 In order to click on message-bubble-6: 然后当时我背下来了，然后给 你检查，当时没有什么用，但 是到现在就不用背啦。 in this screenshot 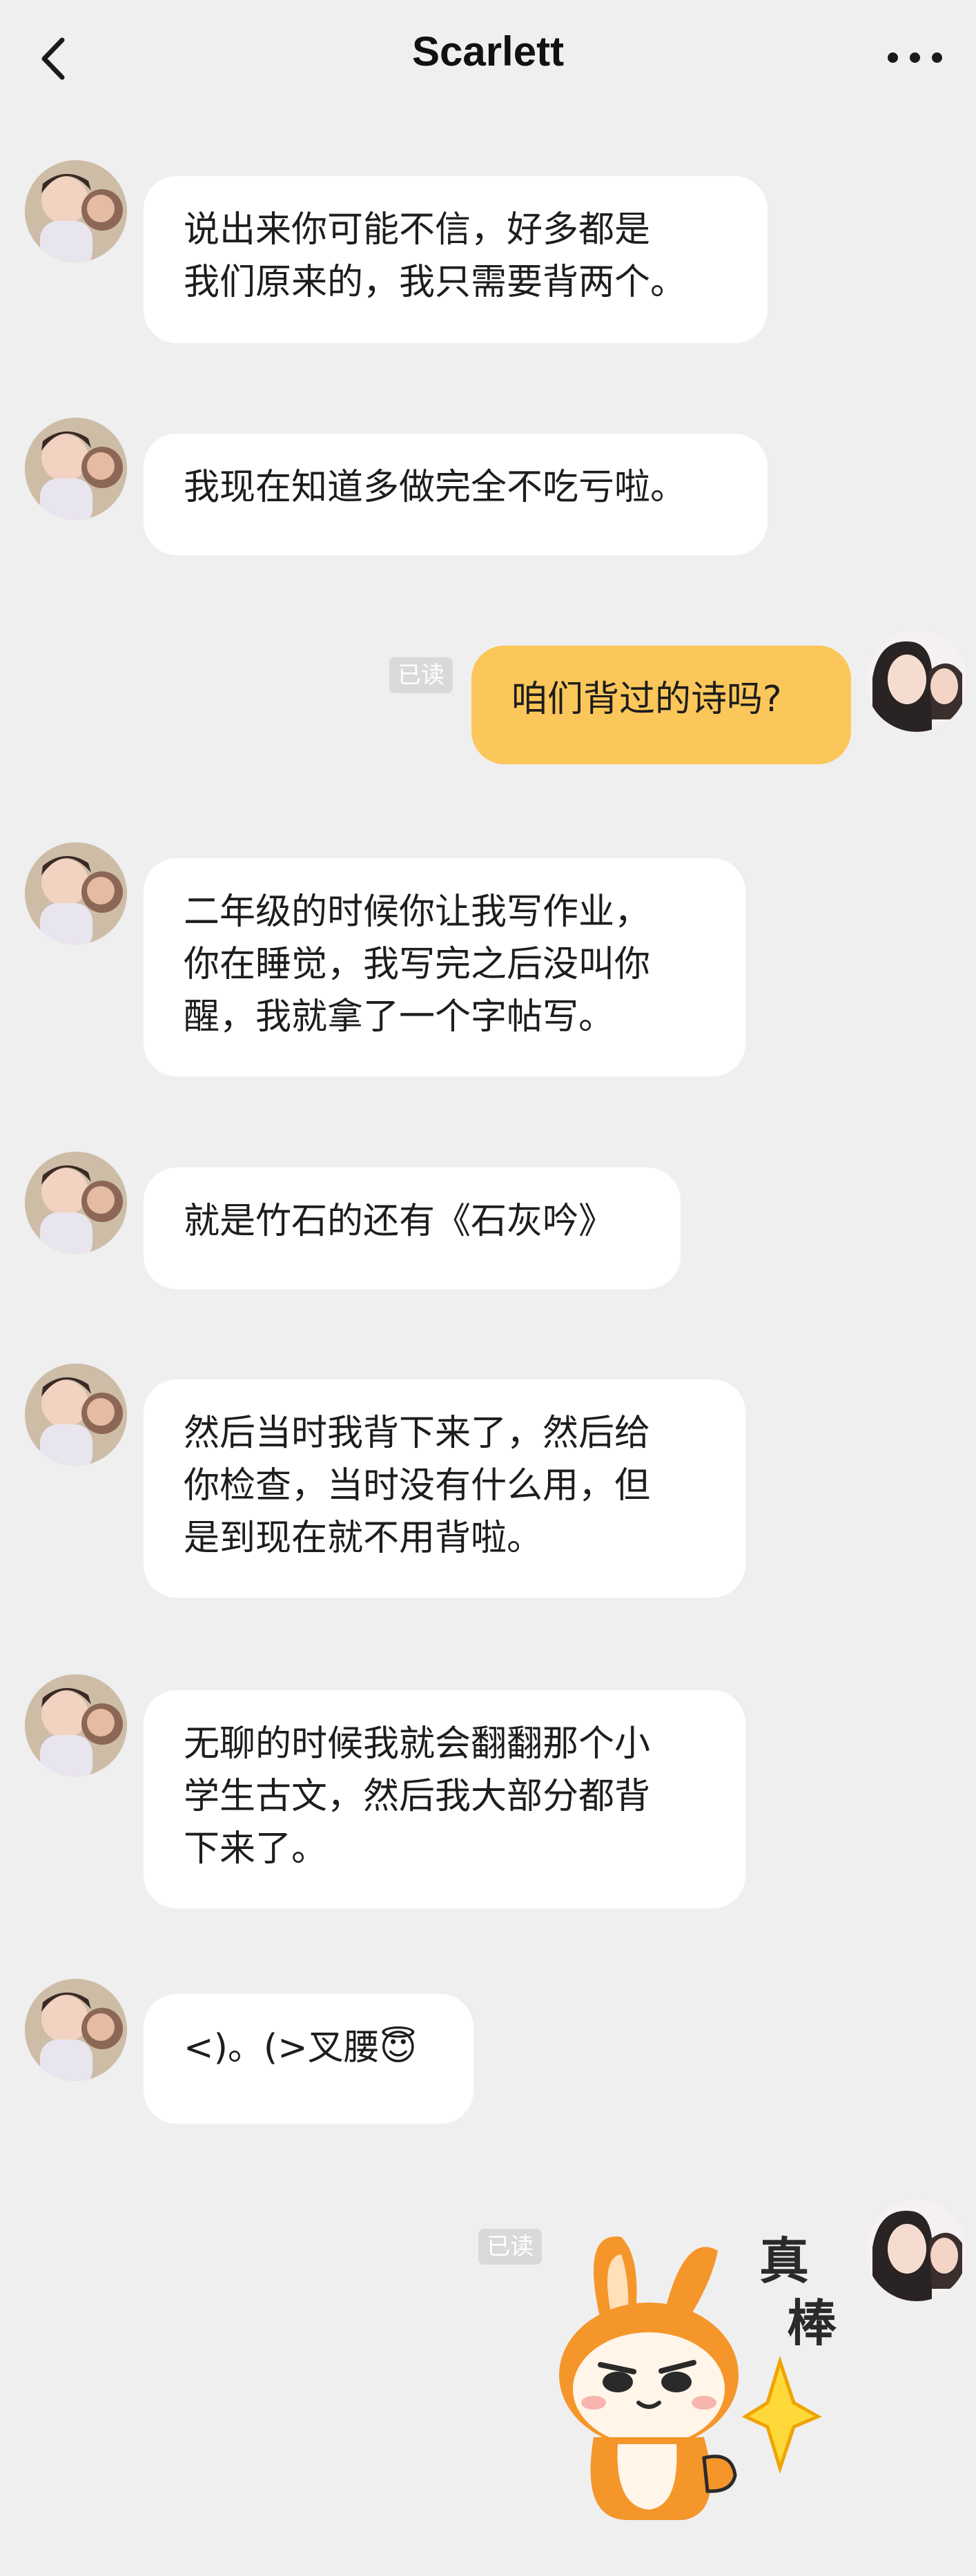, I will do `click(444, 1489)`.